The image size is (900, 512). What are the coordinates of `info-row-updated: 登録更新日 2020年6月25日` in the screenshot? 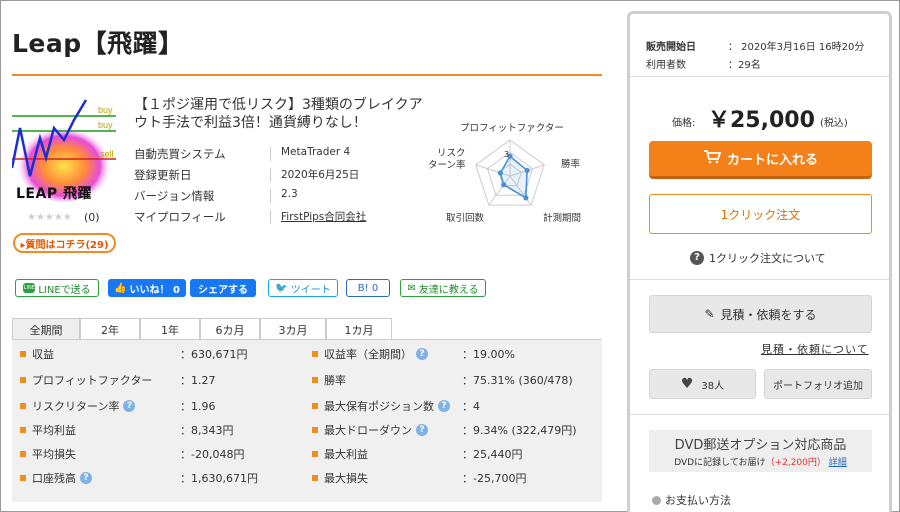 It's located at (279, 177).